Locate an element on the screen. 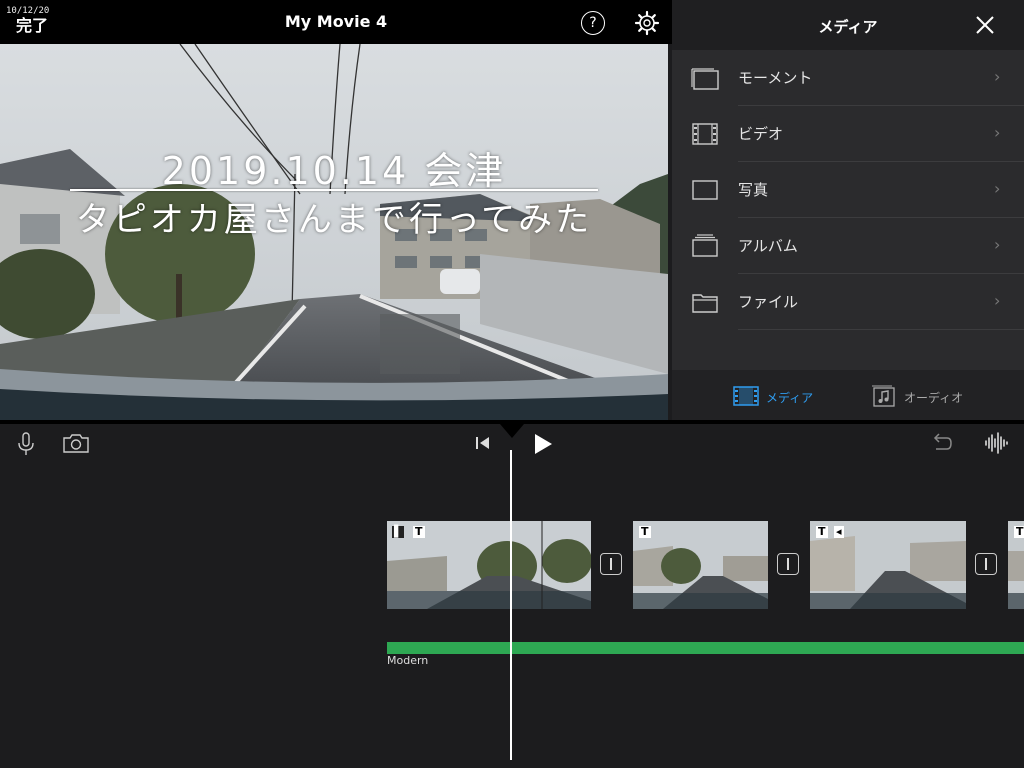  gear-icon is located at coordinates (647, 23).